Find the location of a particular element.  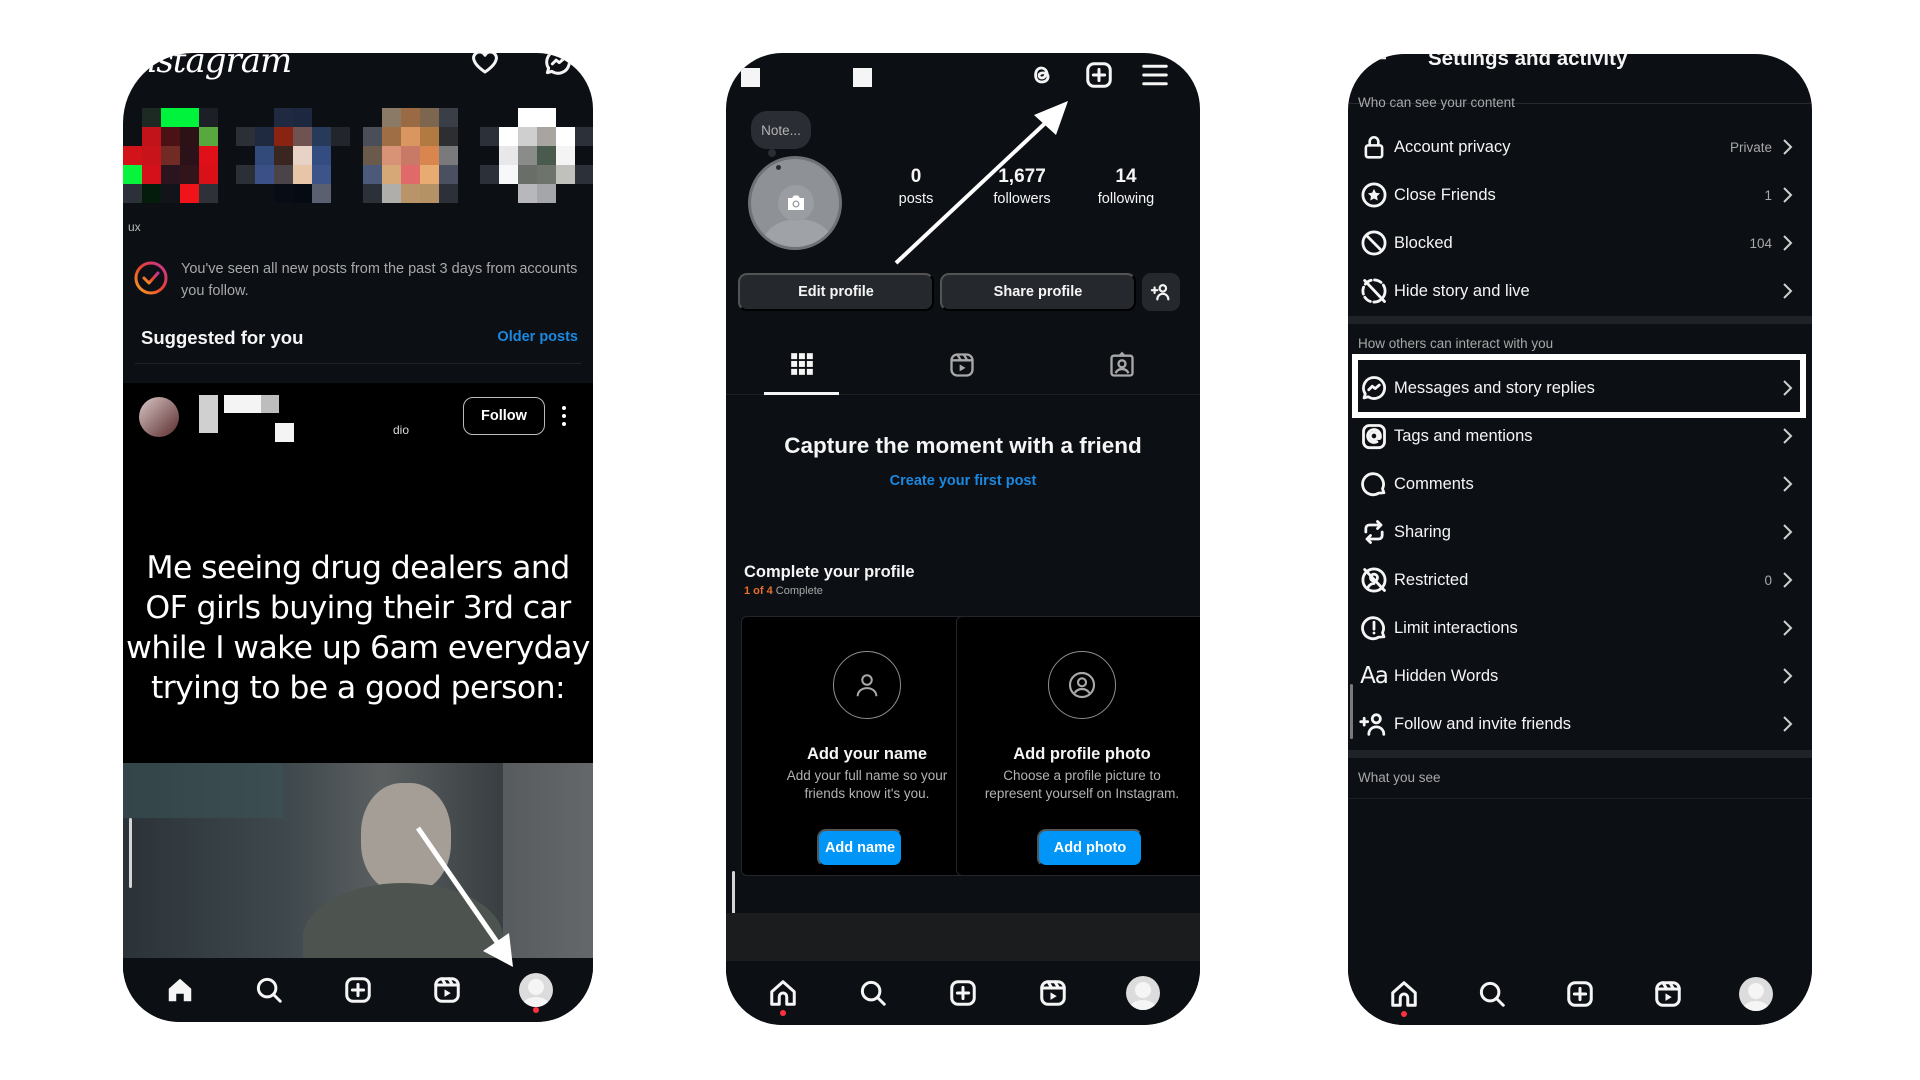

stat-value: 0 is located at coordinates (916, 176).